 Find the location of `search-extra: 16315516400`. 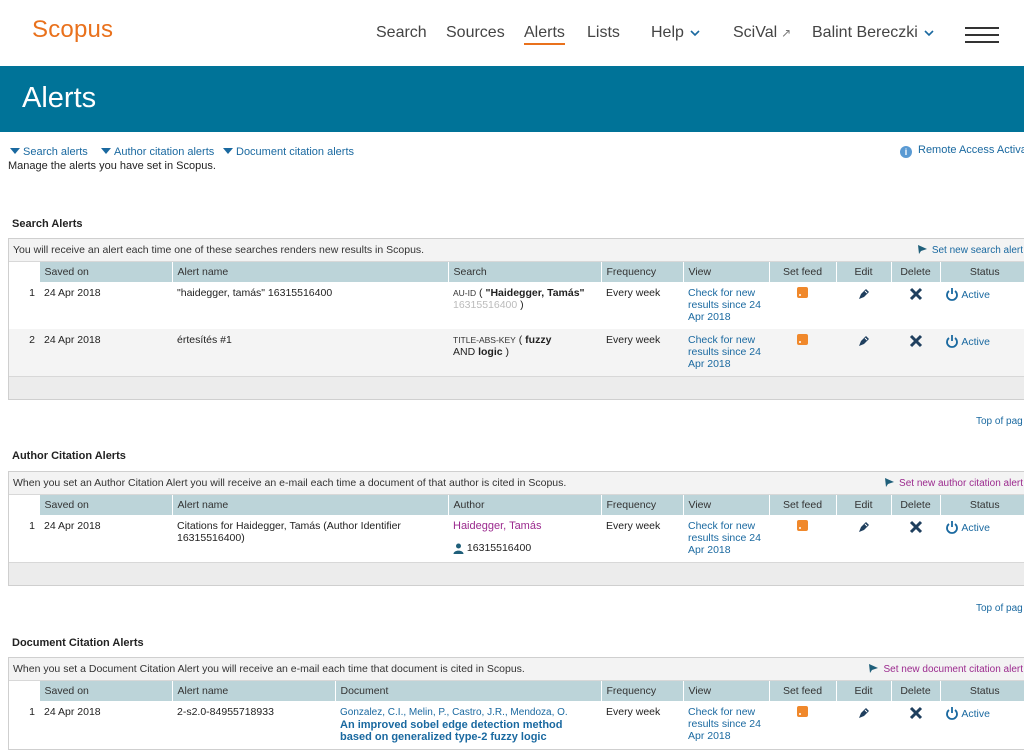

search-extra: 16315516400 is located at coordinates (485, 305).